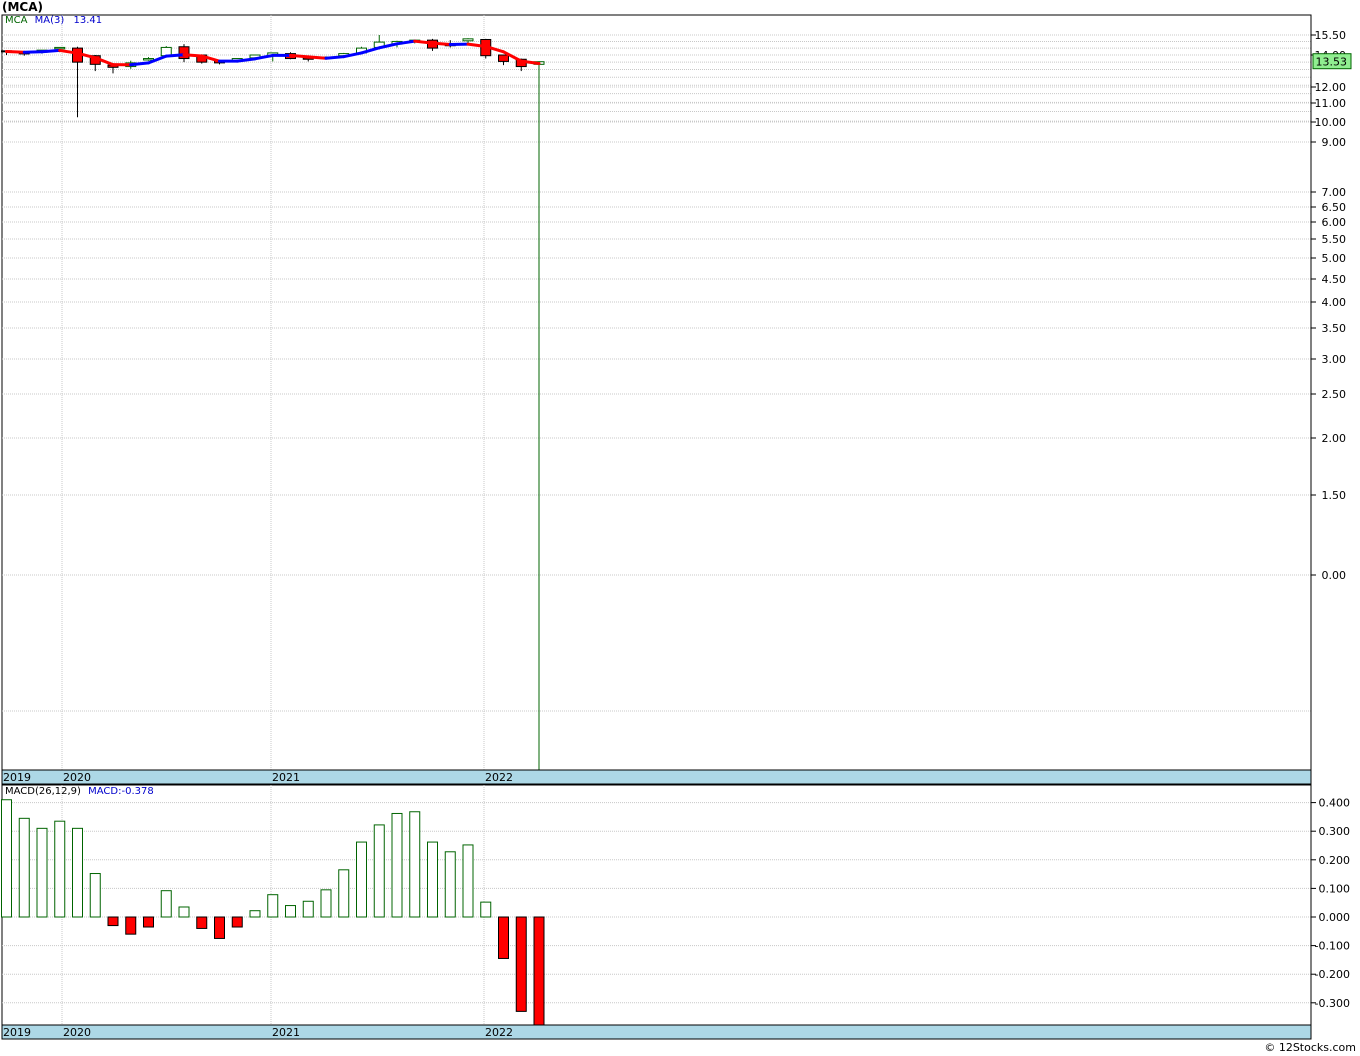  Describe the element at coordinates (1331, 103) in the screenshot. I see `price-tick-label: 11.00` at that location.